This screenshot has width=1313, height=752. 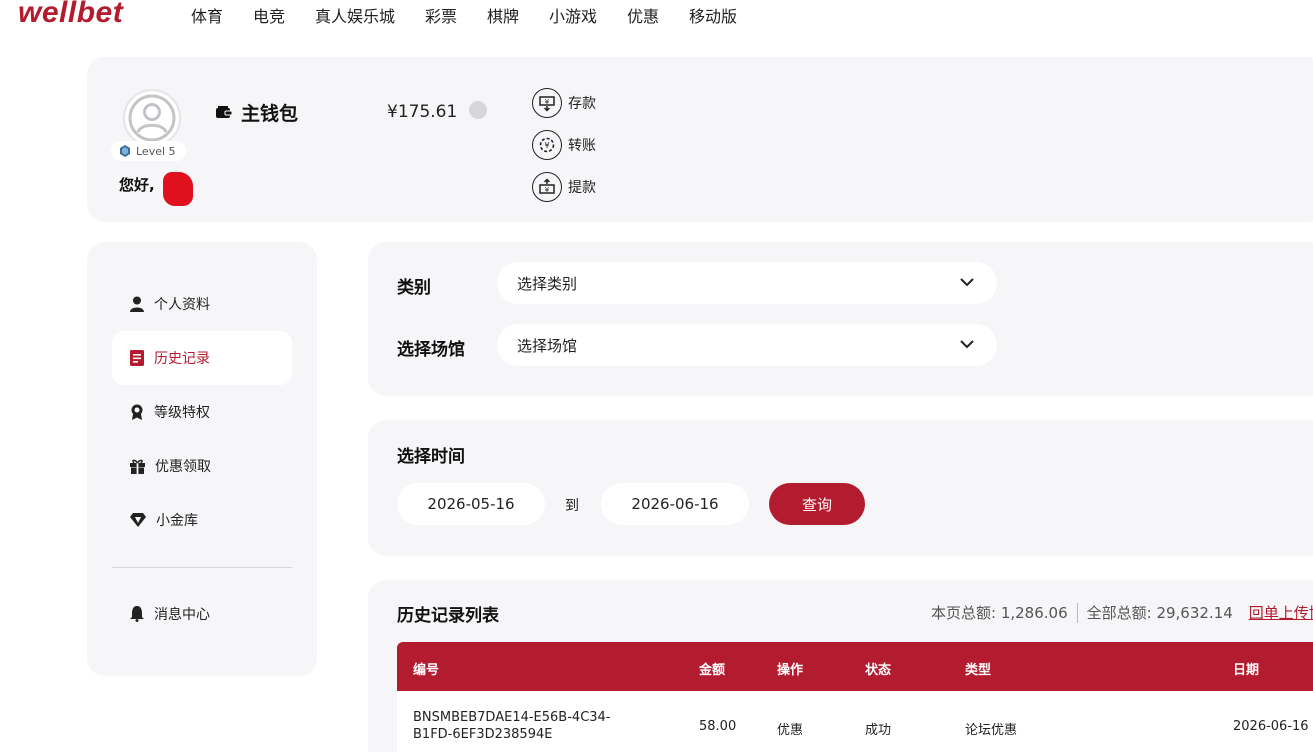 What do you see at coordinates (878, 730) in the screenshot?
I see `cell-status: 成功` at bounding box center [878, 730].